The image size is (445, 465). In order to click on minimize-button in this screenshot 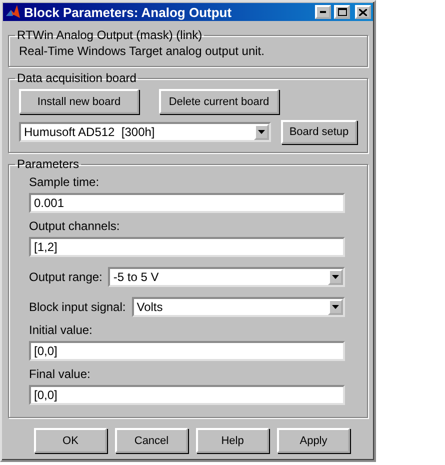, I will do `click(323, 12)`.